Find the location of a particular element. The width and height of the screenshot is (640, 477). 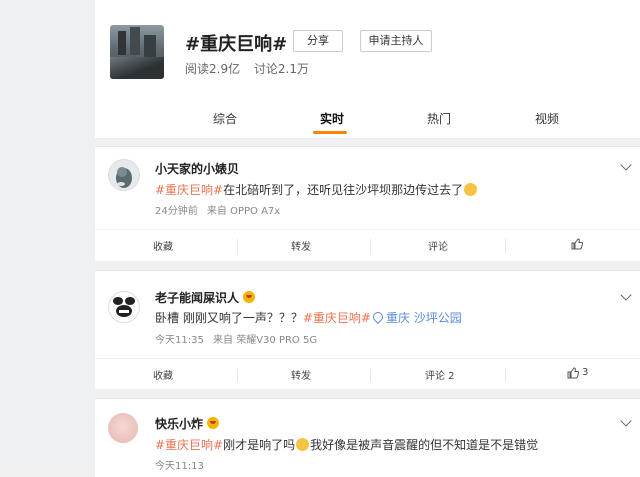

post-actions: 收藏 转发 评论 2 3 is located at coordinates (367, 373).